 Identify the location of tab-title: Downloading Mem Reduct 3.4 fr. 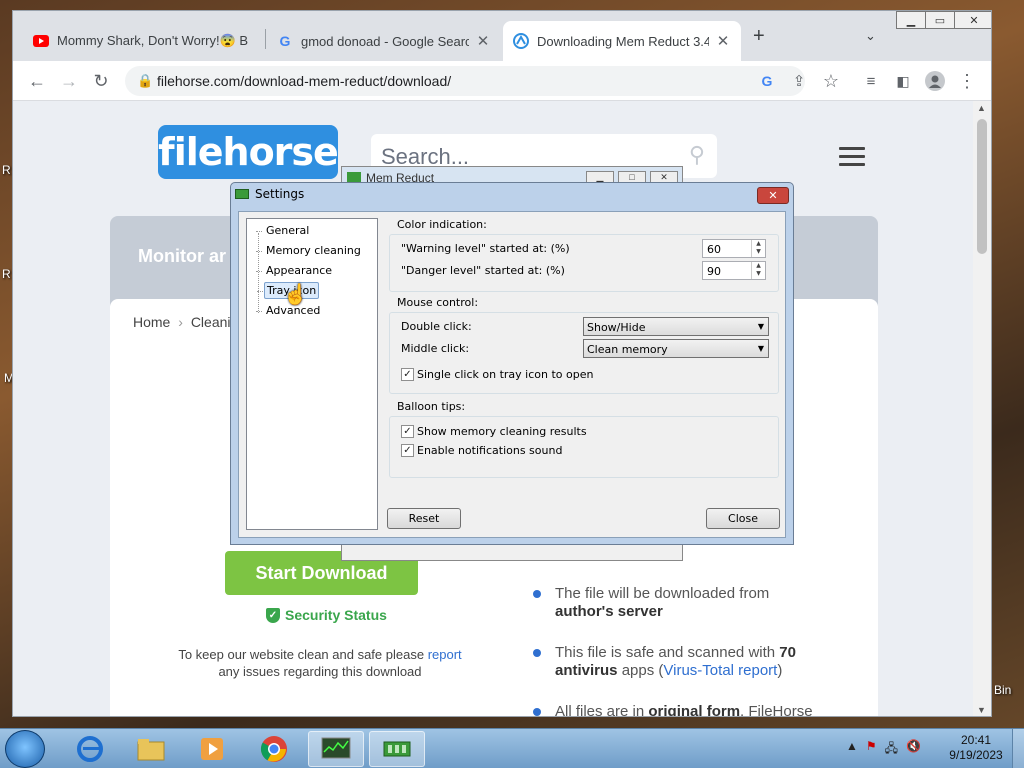
(623, 41).